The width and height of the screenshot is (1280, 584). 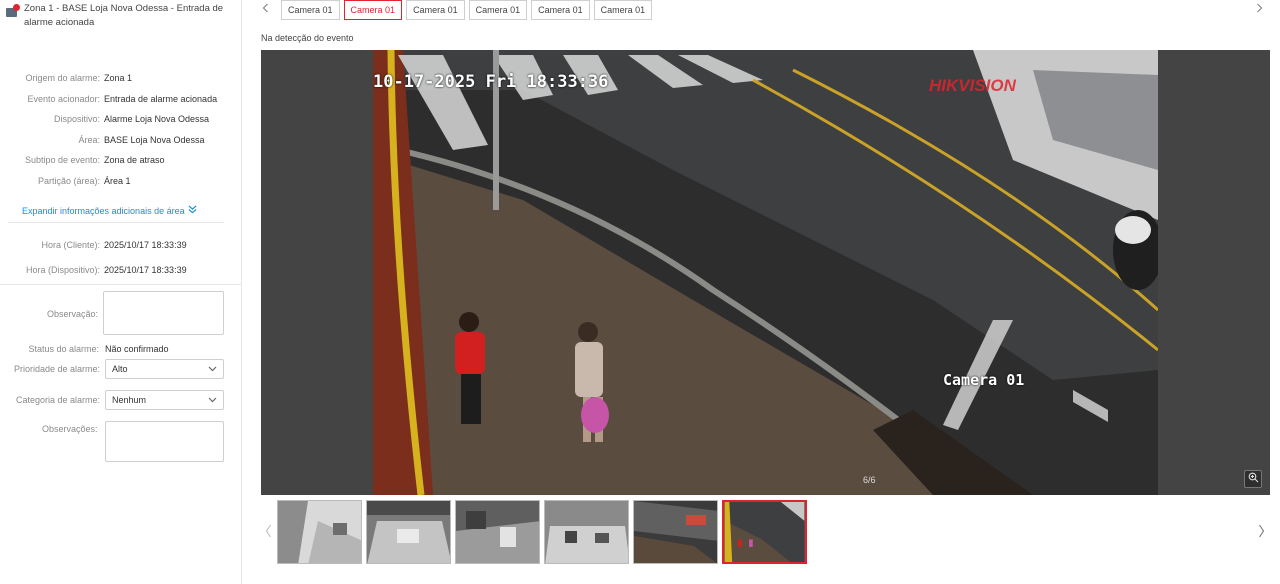 I want to click on expand-area-info-link: Expandir informações adicionais de área, so click(x=109, y=211).